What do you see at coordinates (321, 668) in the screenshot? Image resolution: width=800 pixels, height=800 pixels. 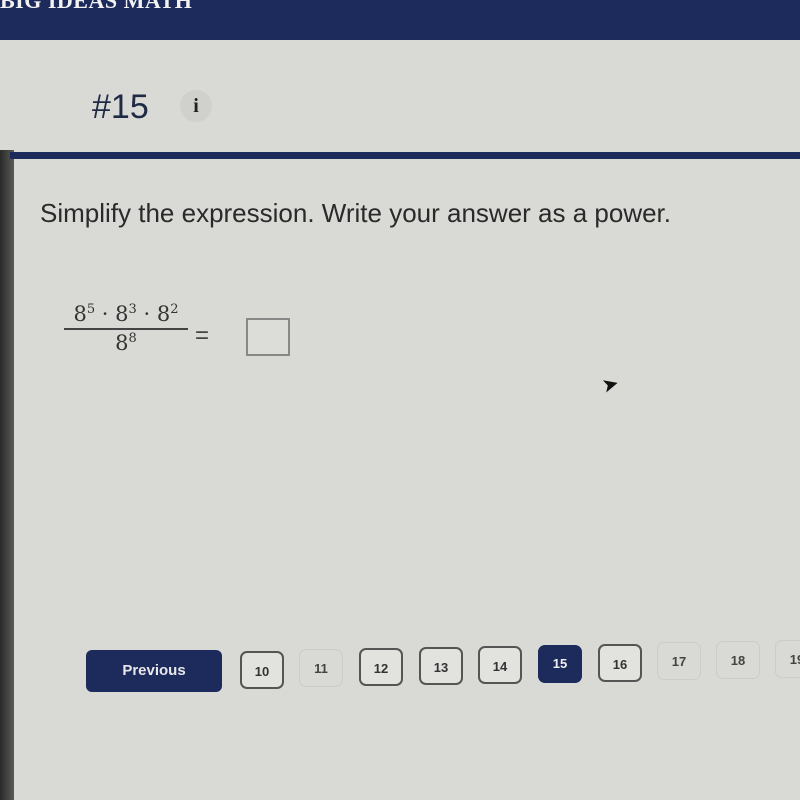 I see `page-button-11: 11` at bounding box center [321, 668].